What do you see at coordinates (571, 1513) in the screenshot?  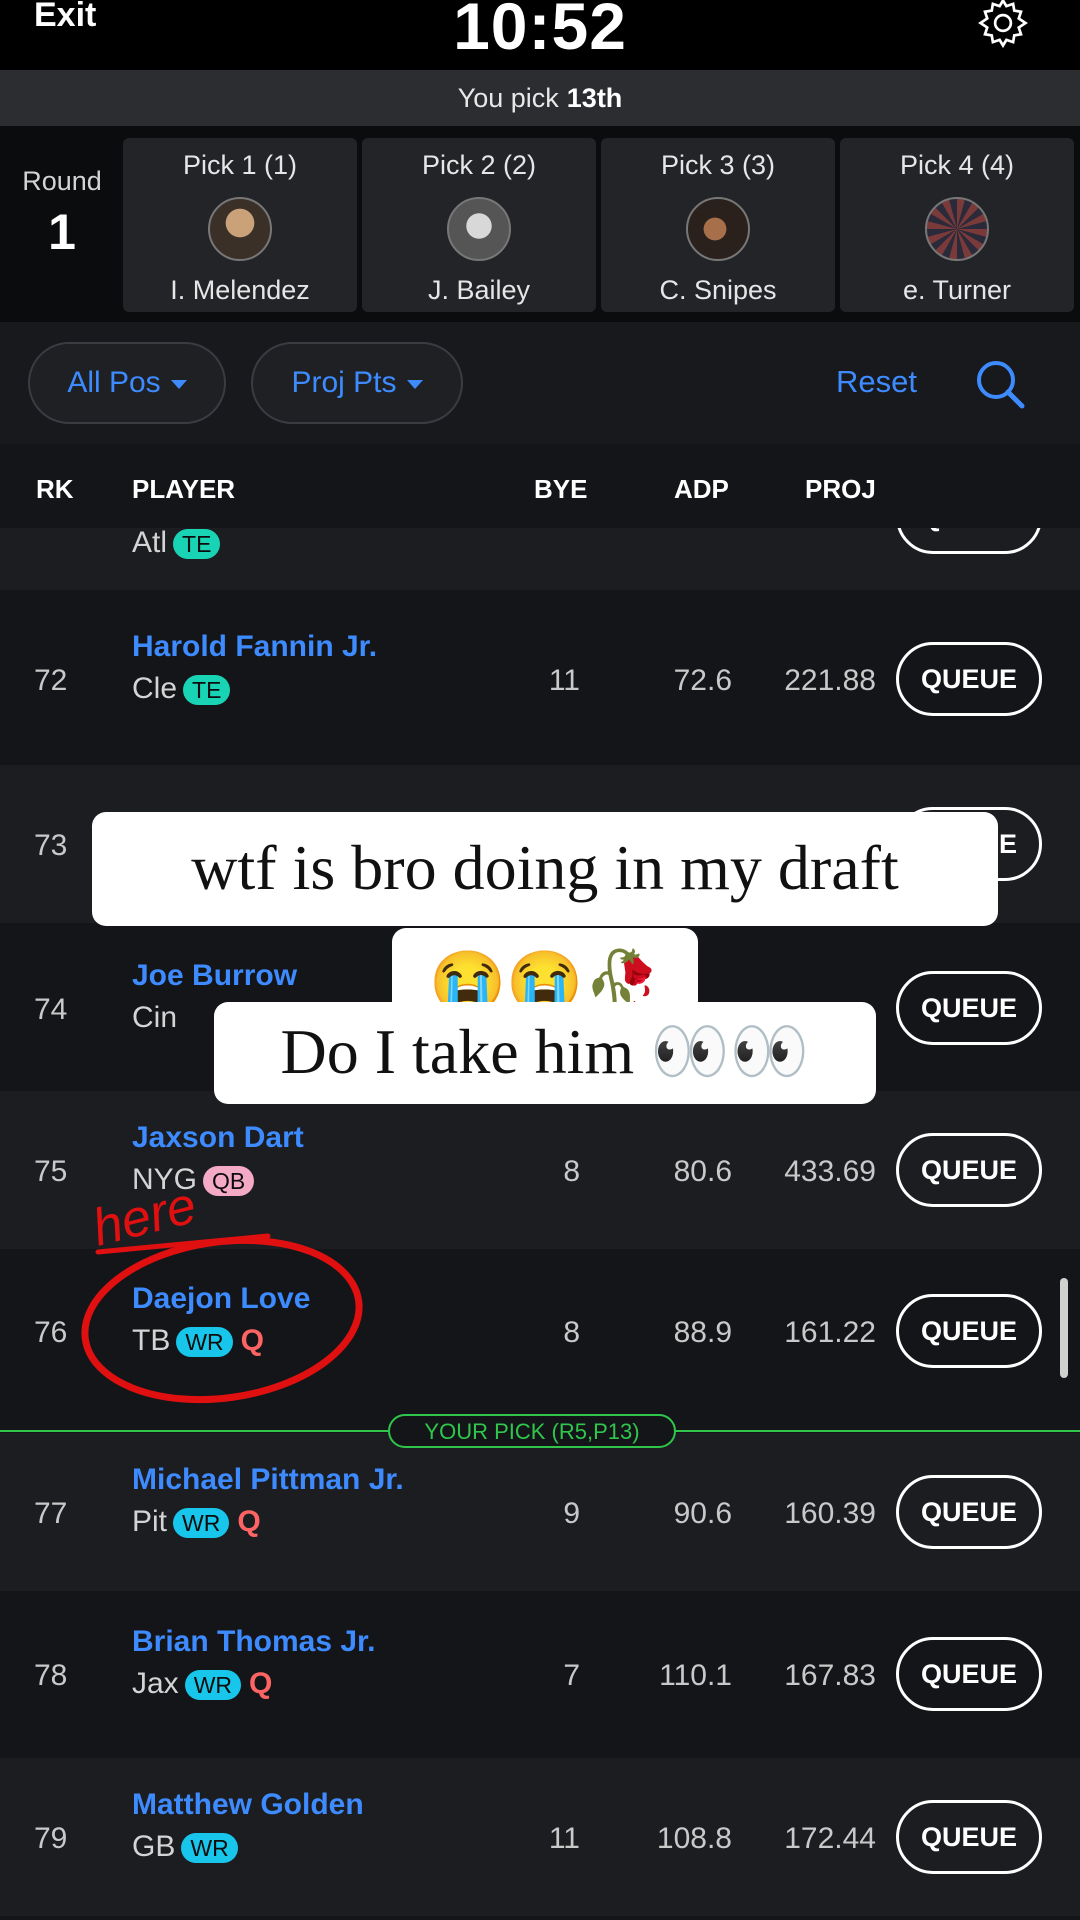 I see `player-bye: 9` at bounding box center [571, 1513].